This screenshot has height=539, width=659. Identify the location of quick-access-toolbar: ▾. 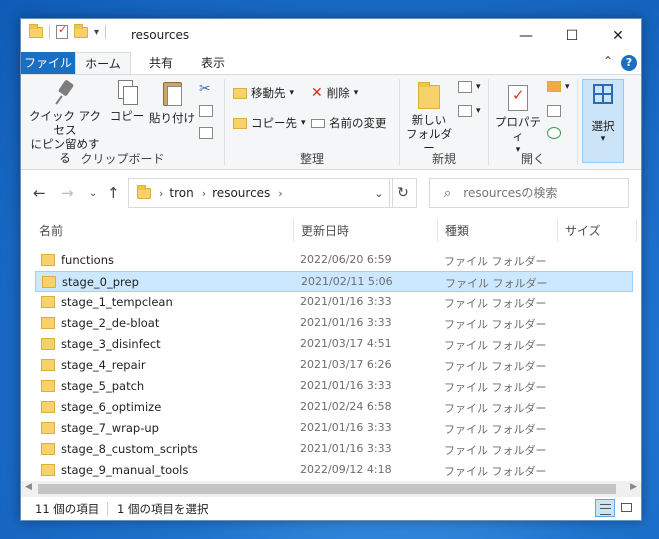
(68, 31).